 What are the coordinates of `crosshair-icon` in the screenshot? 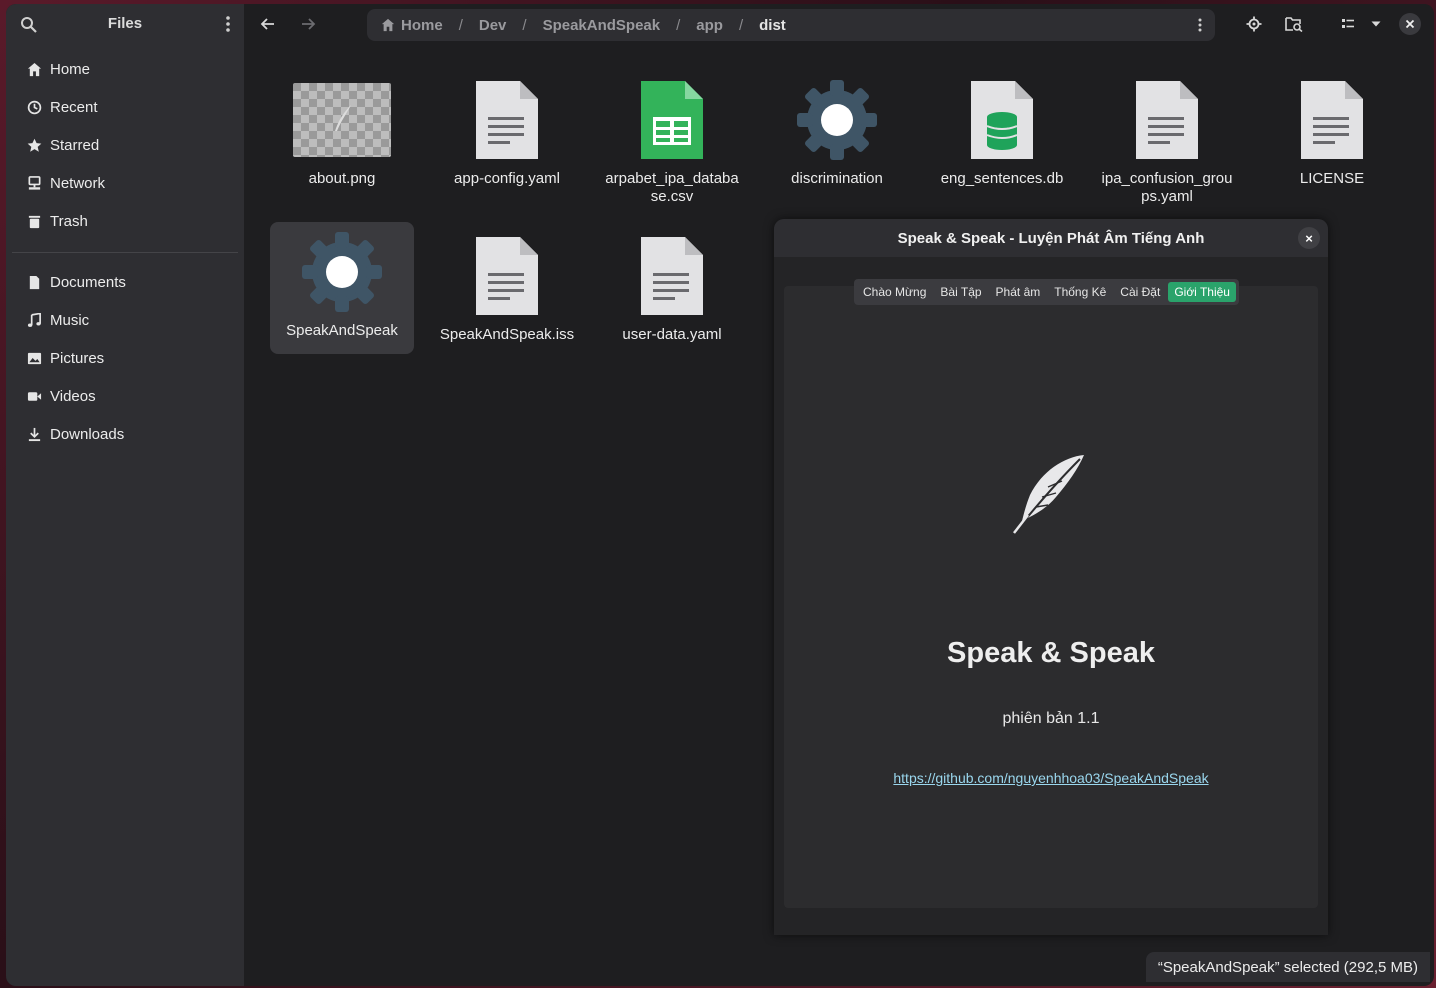 It's located at (1254, 24).